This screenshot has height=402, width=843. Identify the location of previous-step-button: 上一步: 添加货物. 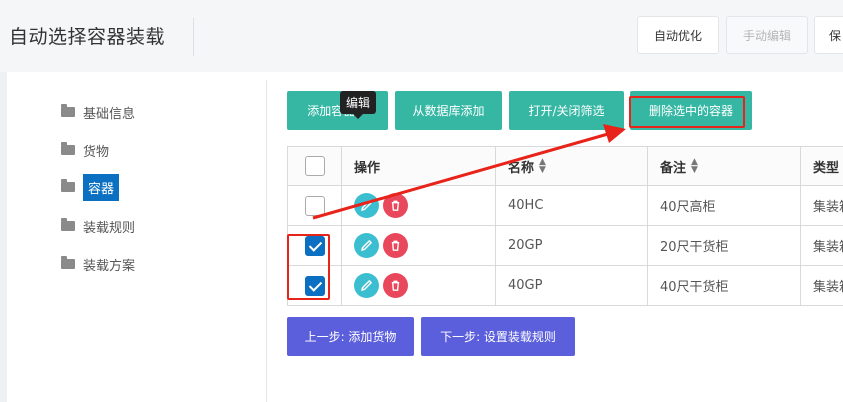
(350, 336).